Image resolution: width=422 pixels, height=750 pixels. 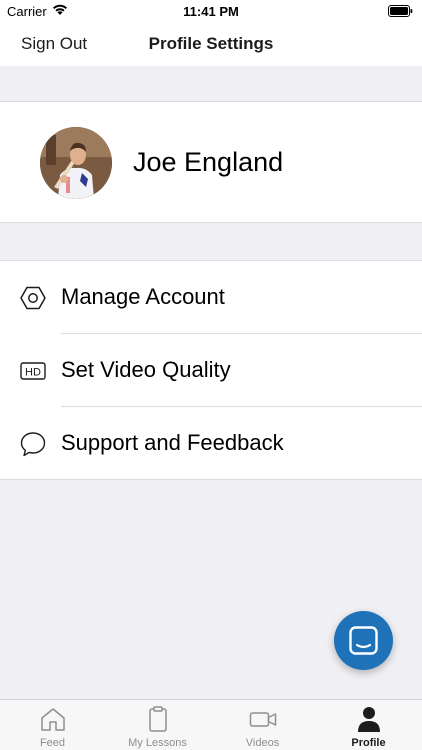 I want to click on status-time: 11:41 PM, so click(x=211, y=11).